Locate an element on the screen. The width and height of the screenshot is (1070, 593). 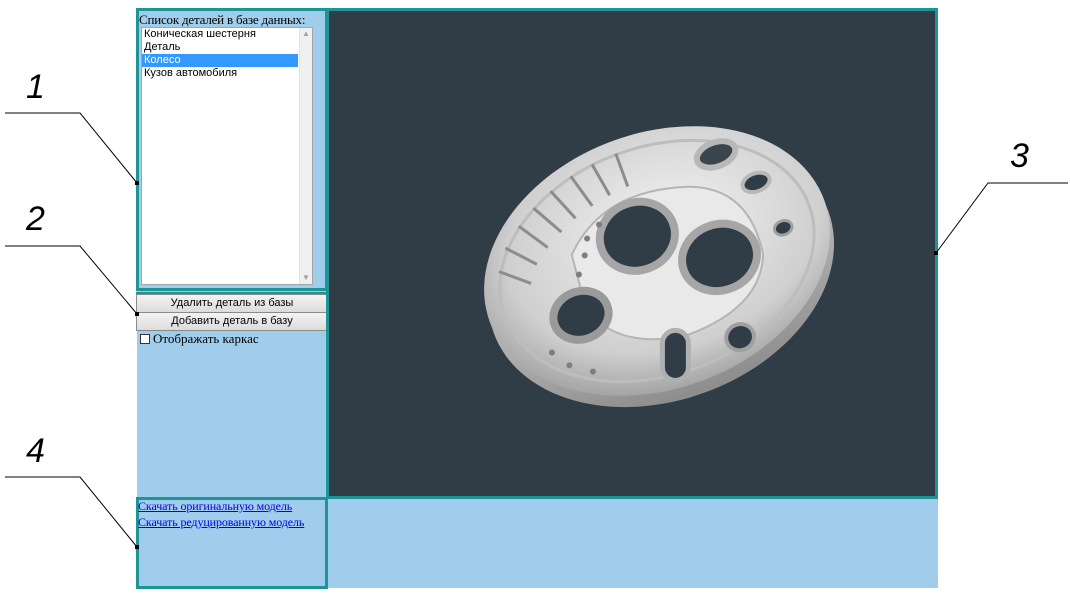
callout-1: 1 is located at coordinates (35, 87).